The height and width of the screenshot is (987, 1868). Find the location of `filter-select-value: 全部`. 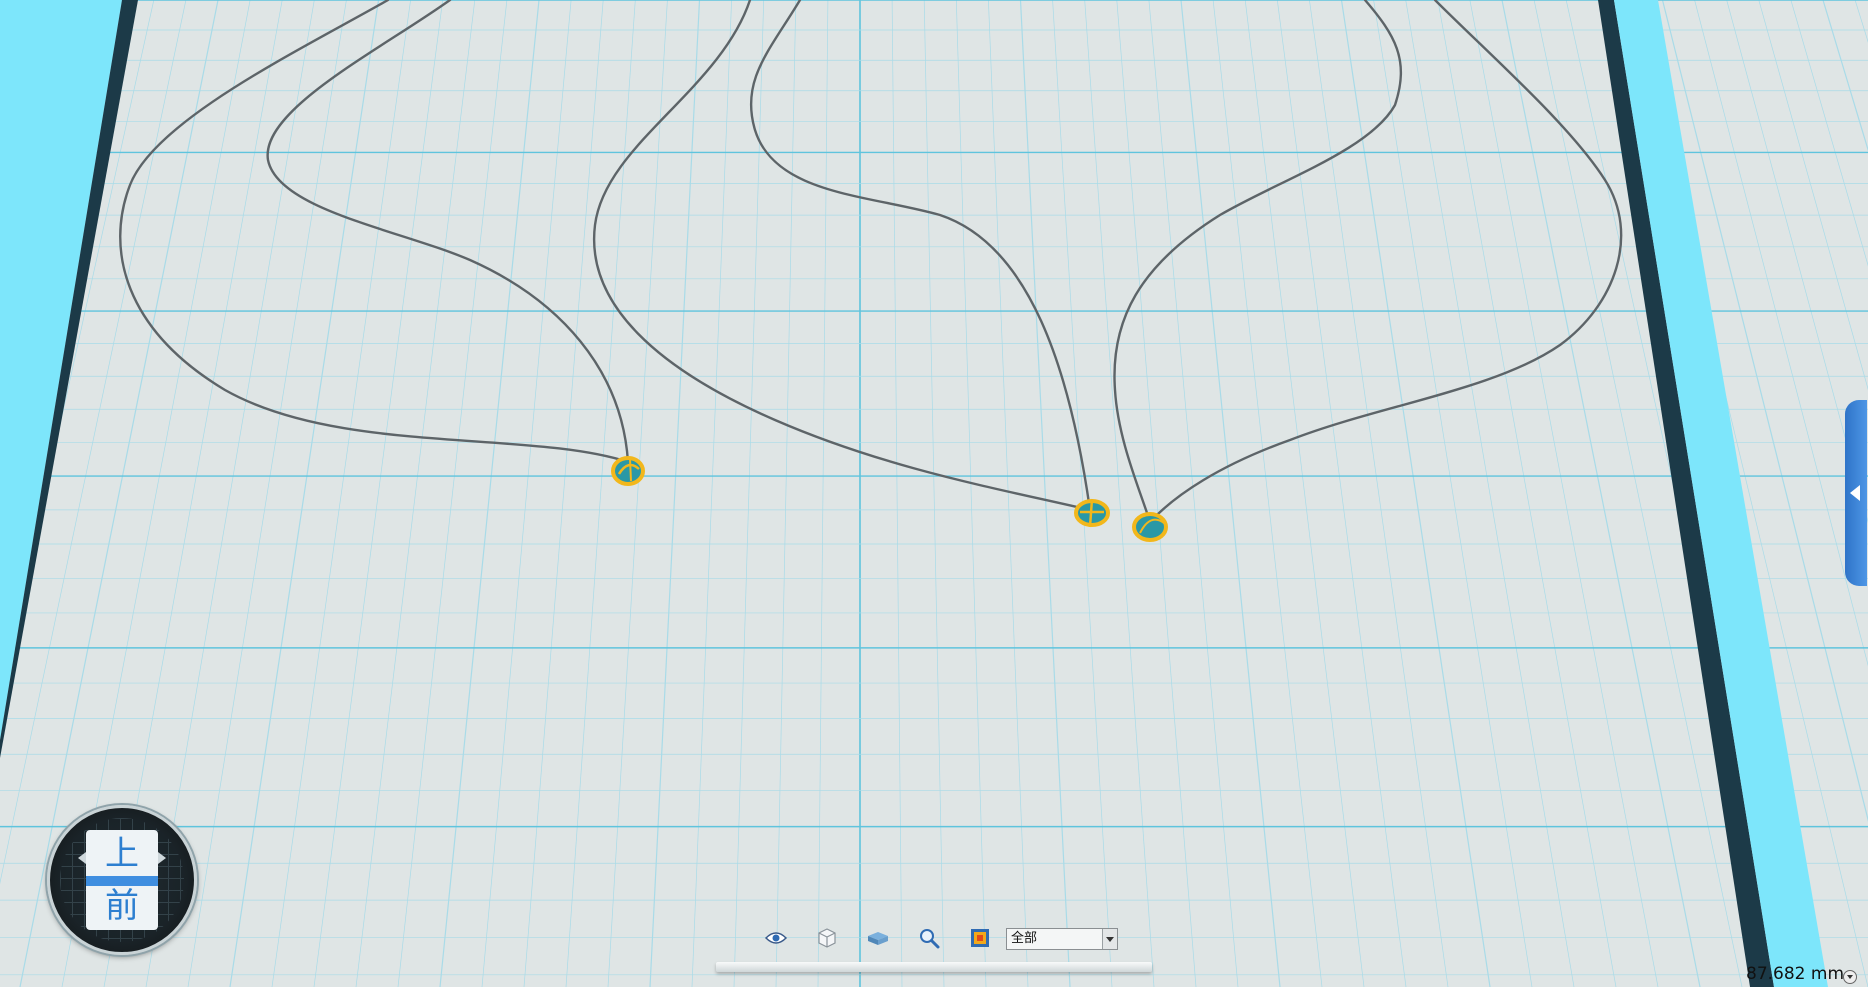

filter-select-value: 全部 is located at coordinates (1024, 938).